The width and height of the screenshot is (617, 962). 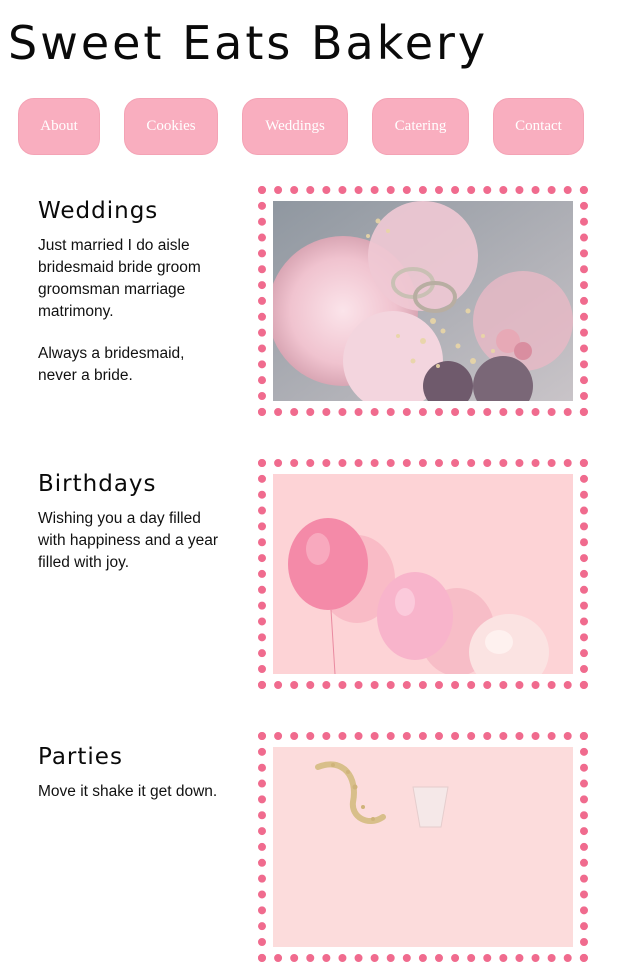 What do you see at coordinates (295, 126) in the screenshot?
I see `nav-weddings-button: Weddings` at bounding box center [295, 126].